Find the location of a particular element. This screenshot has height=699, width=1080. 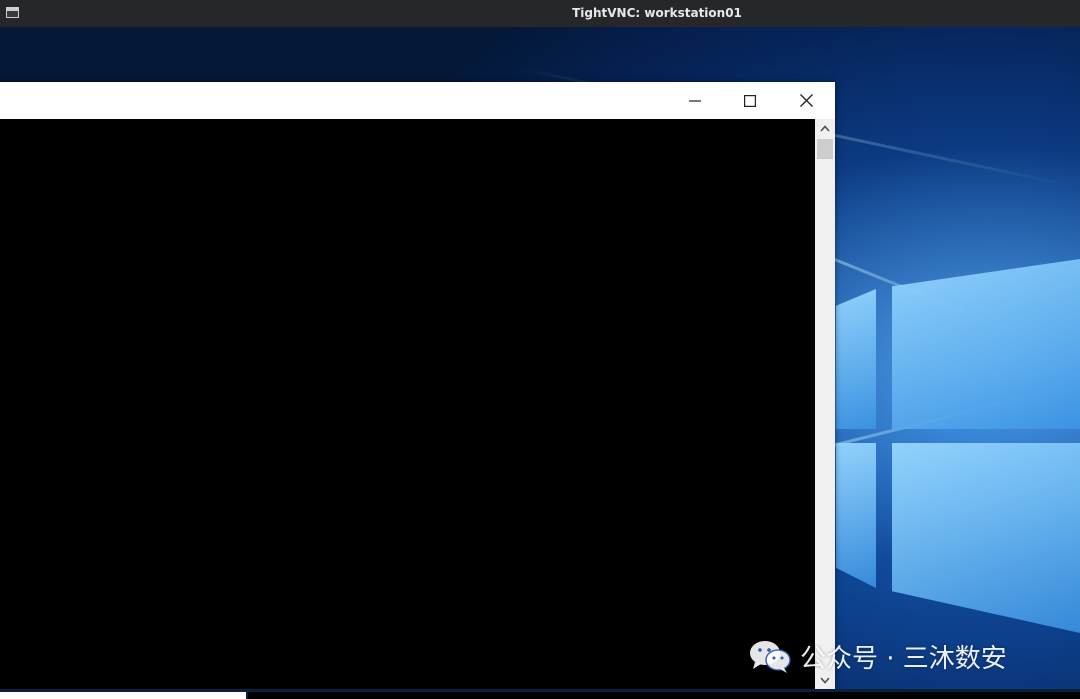

watermark: 公众号 · 三沐数安 is located at coordinates (877, 656).